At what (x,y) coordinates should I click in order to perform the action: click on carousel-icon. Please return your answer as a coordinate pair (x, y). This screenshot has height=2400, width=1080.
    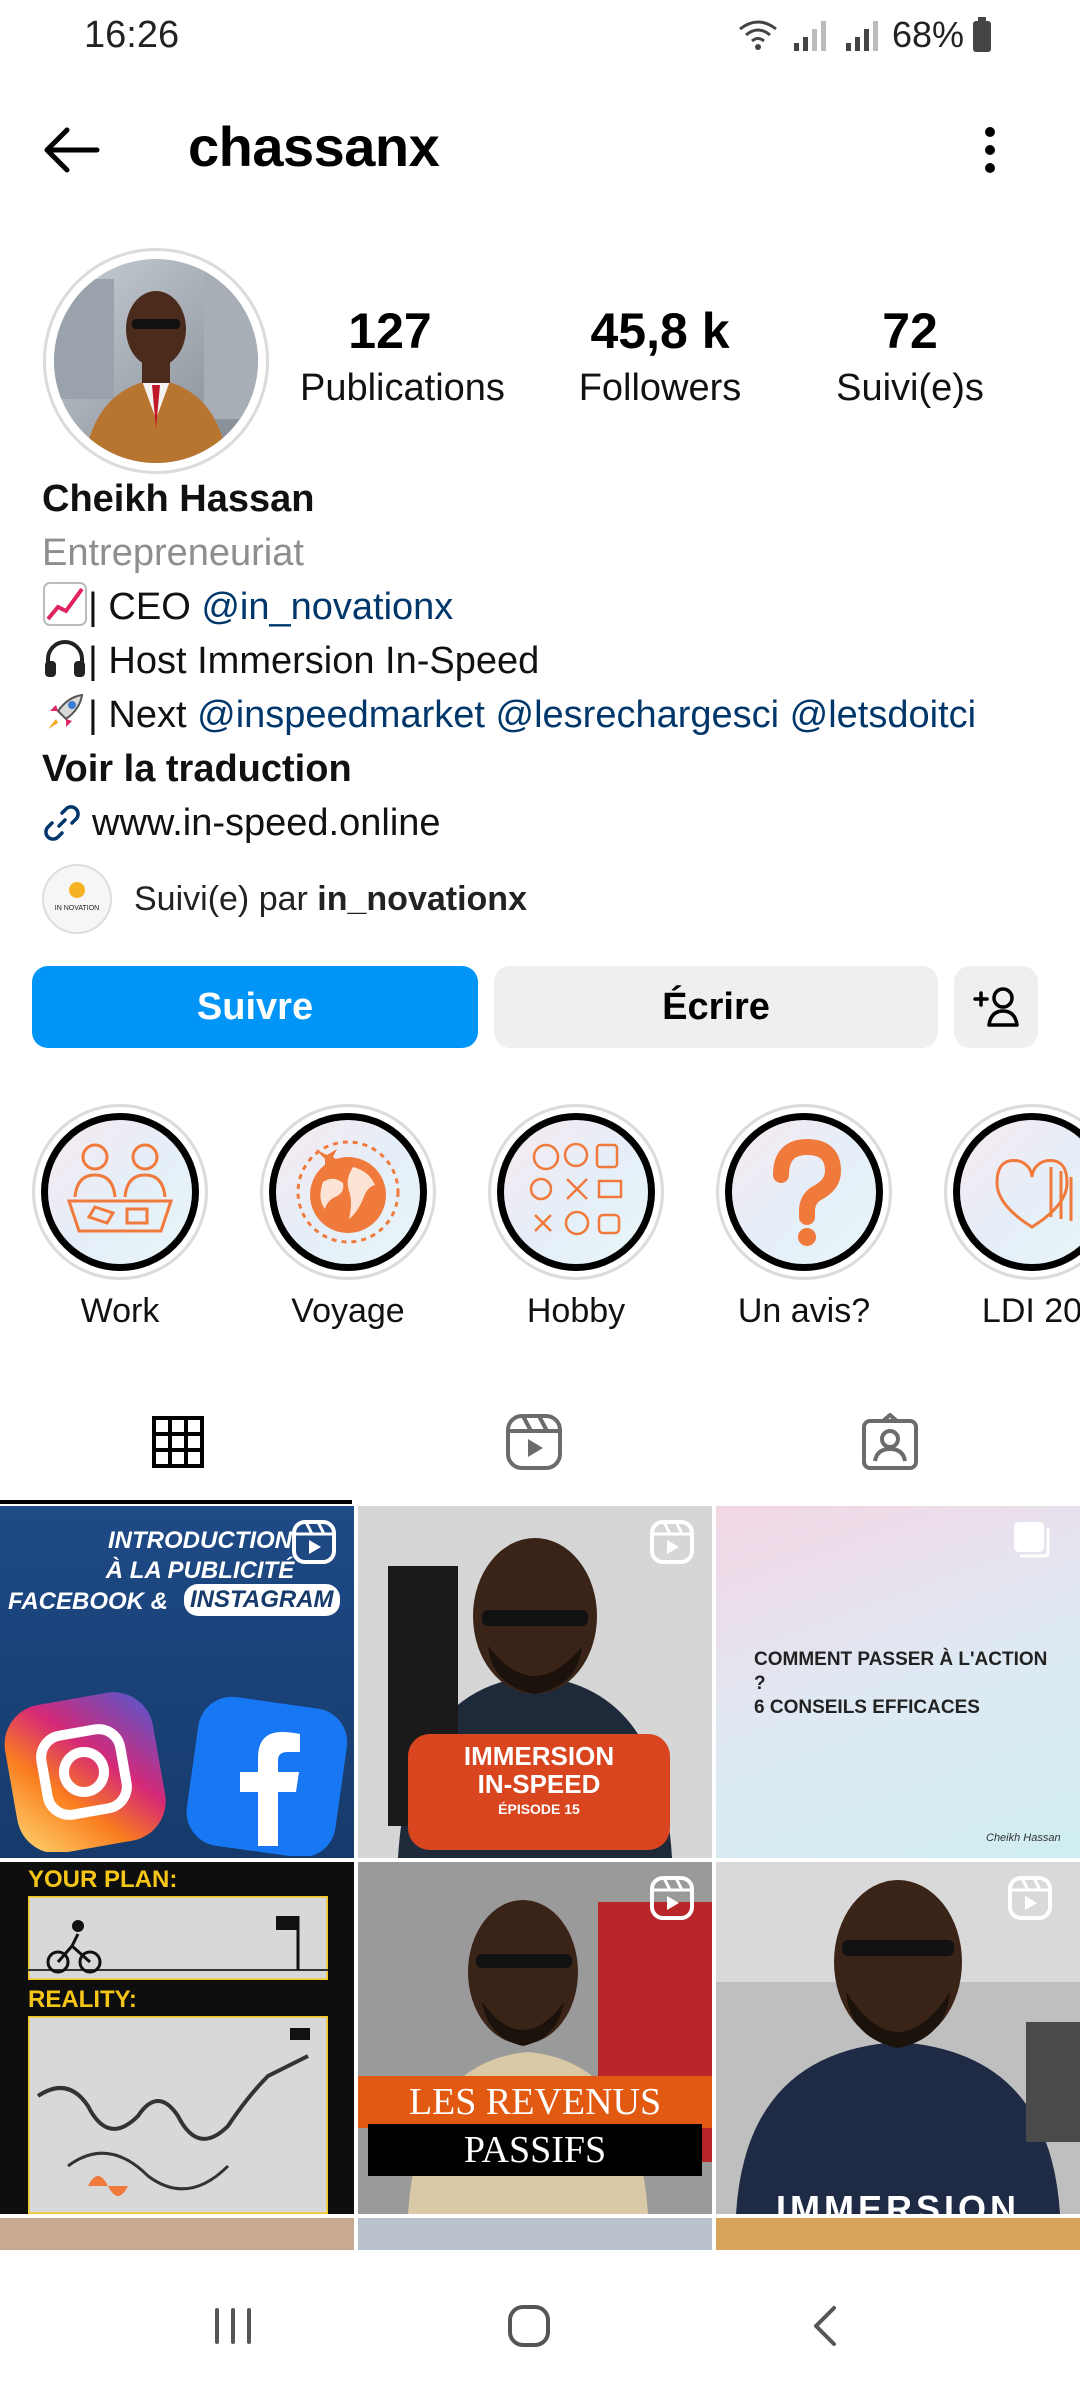
    Looking at the image, I should click on (1032, 1540).